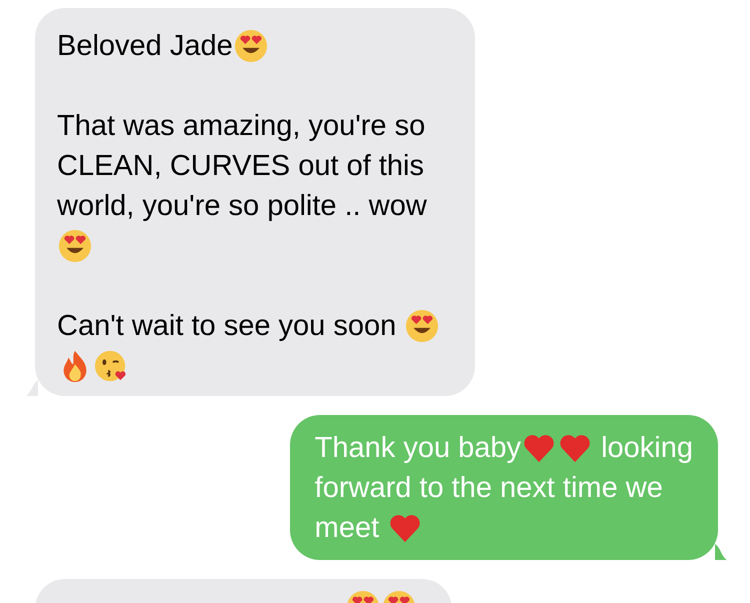  Describe the element at coordinates (418, 448) in the screenshot. I see `message-text: Thank you baby` at that location.